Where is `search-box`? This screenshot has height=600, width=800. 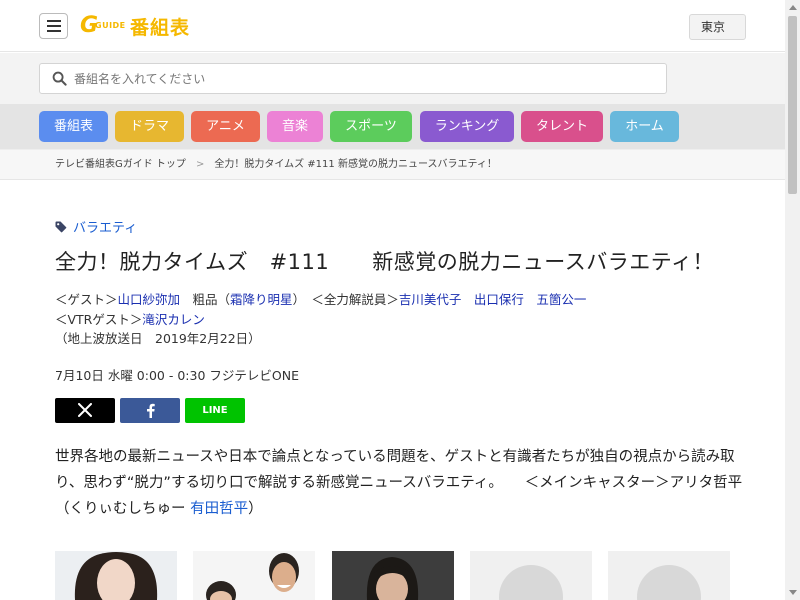
search-box is located at coordinates (353, 78).